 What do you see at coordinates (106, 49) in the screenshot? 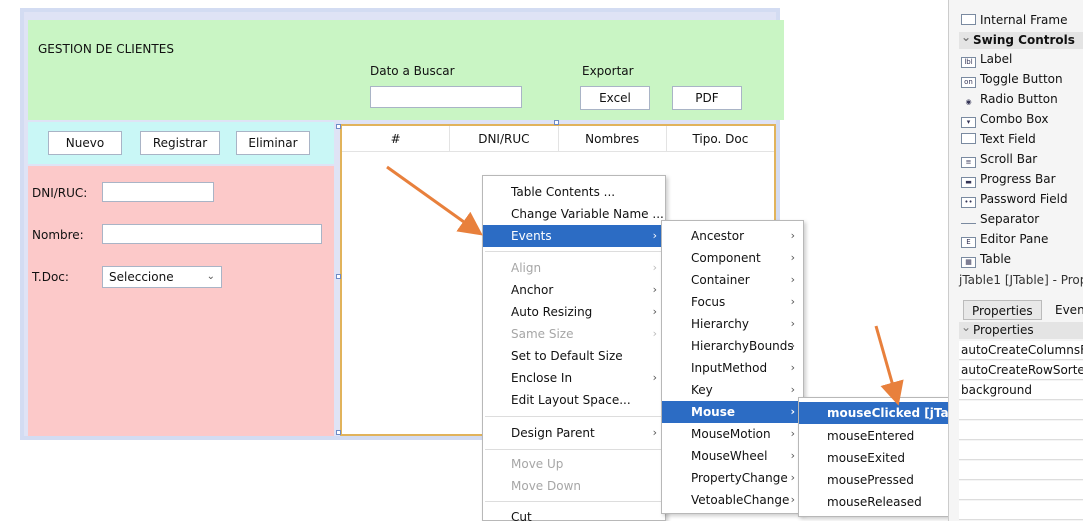
I see `form-title: GESTION DE CLIENTES` at bounding box center [106, 49].